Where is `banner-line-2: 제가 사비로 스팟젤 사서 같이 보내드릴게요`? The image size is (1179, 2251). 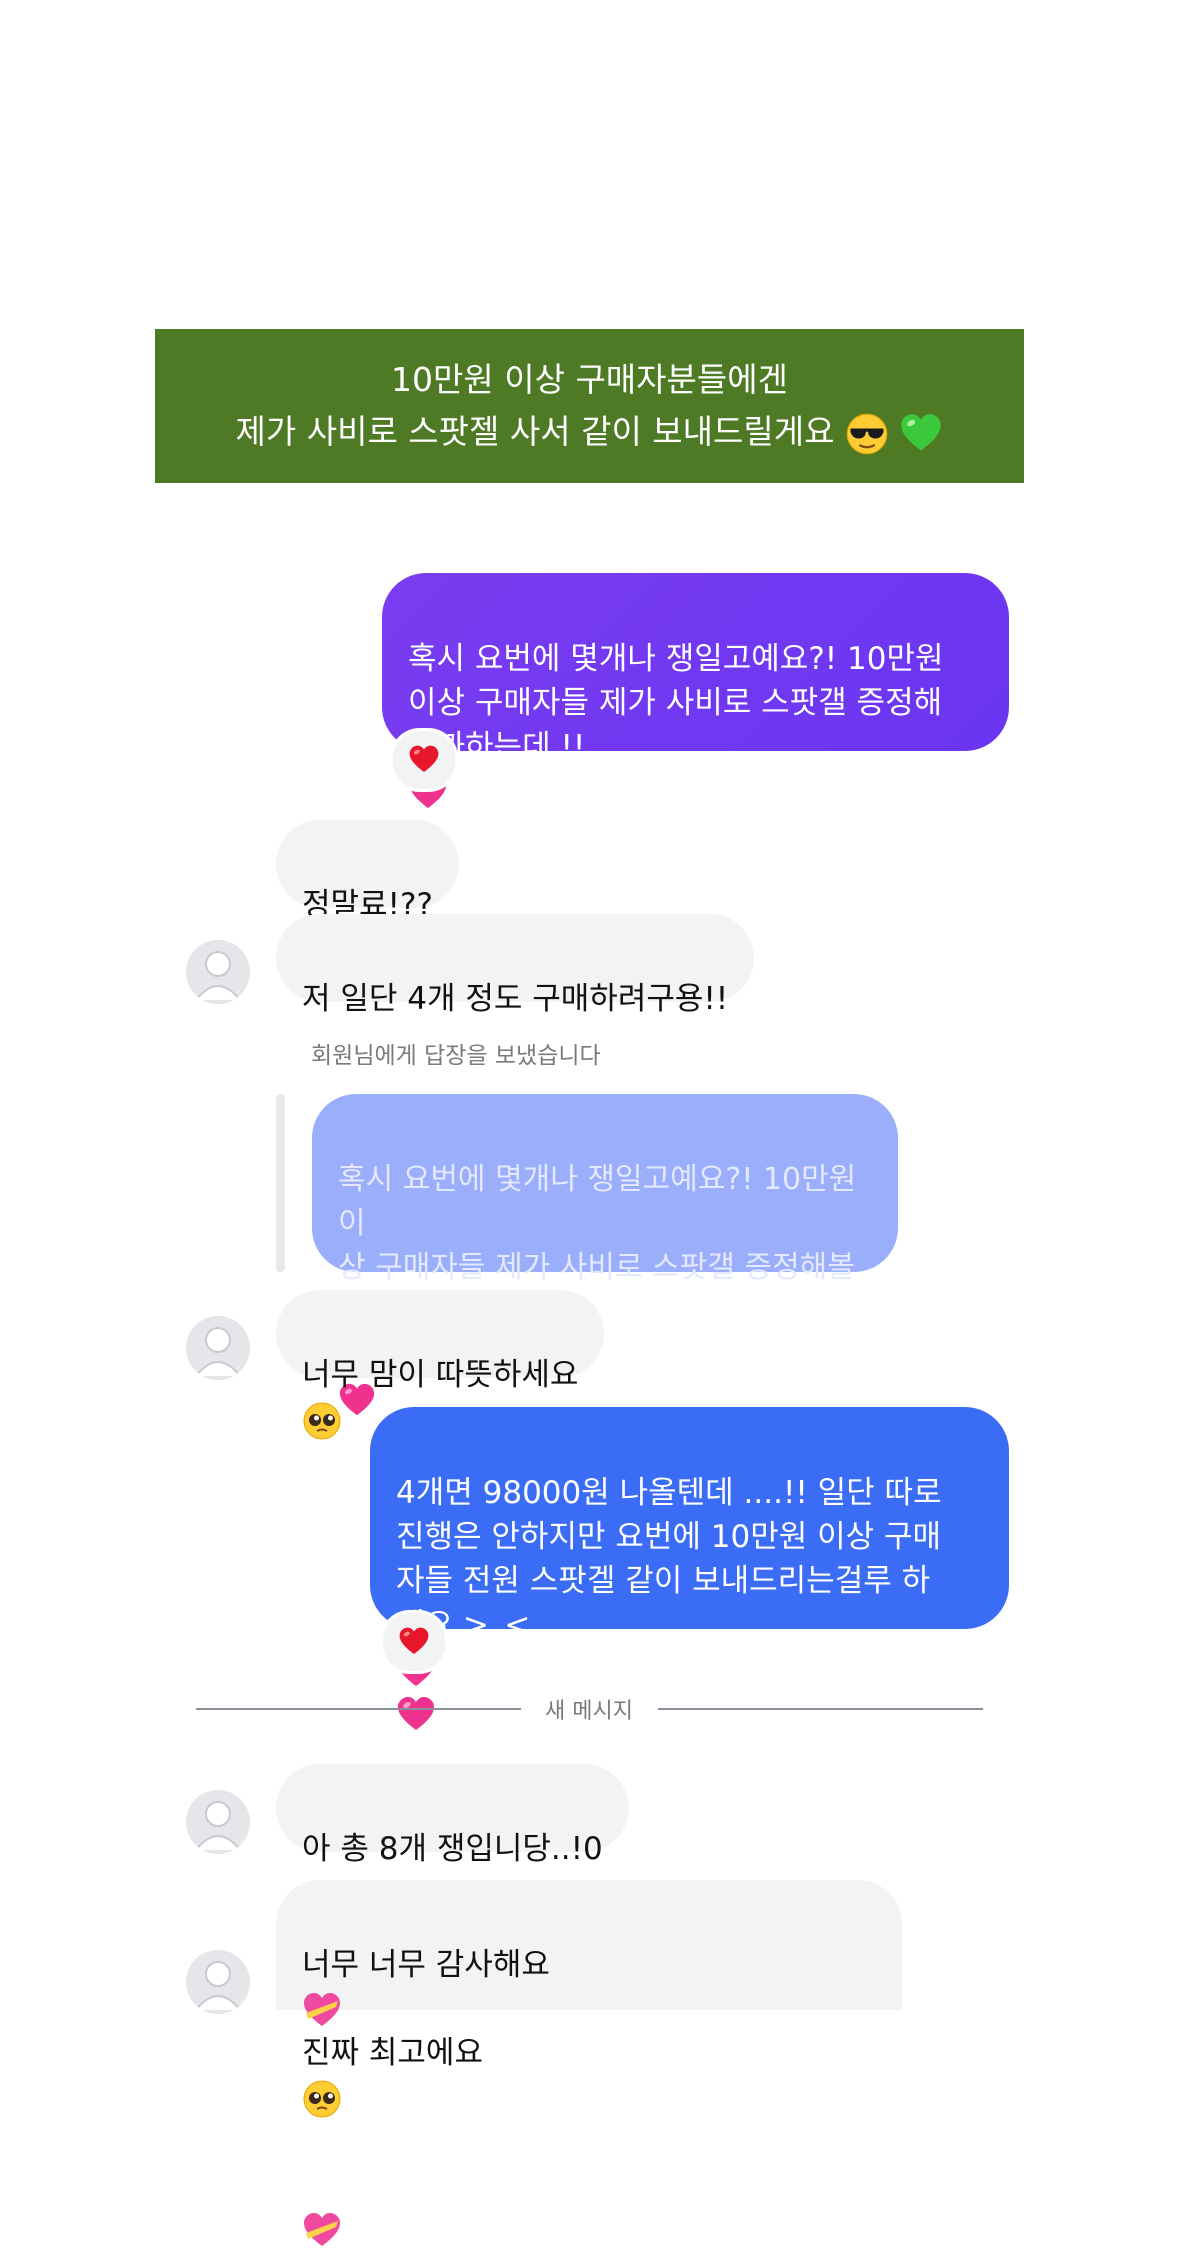
banner-line-2: 제가 사비로 스팟젤 사서 같이 보내드릴게요 is located at coordinates (590, 432).